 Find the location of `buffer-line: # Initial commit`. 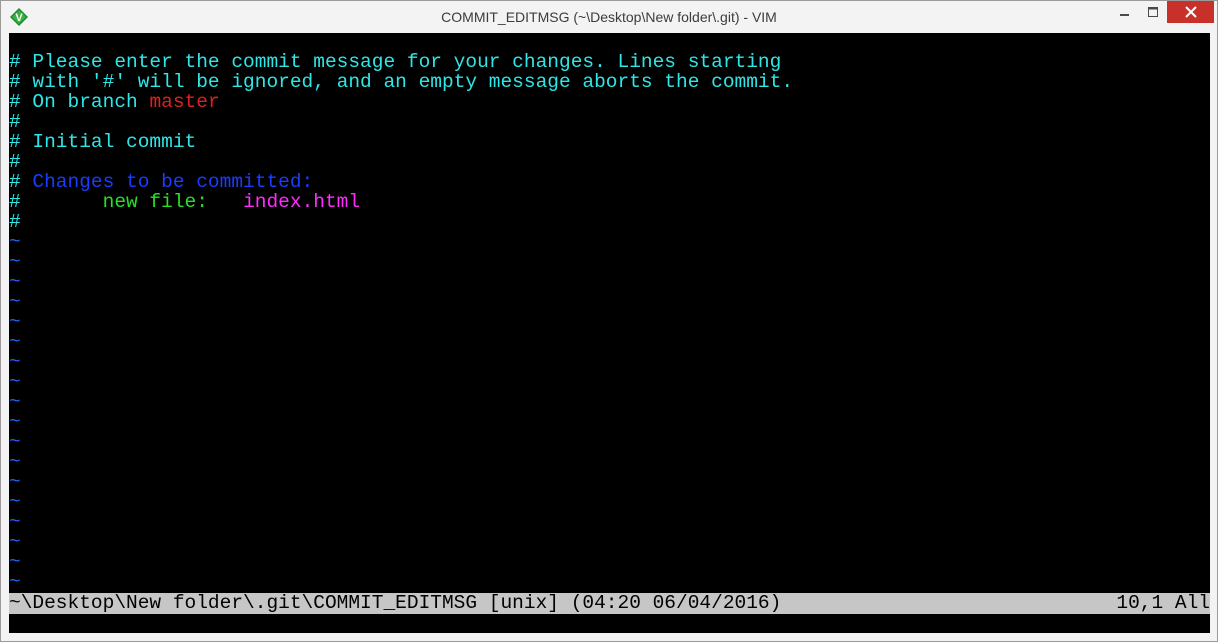

buffer-line: # Initial commit is located at coordinates (609, 142).